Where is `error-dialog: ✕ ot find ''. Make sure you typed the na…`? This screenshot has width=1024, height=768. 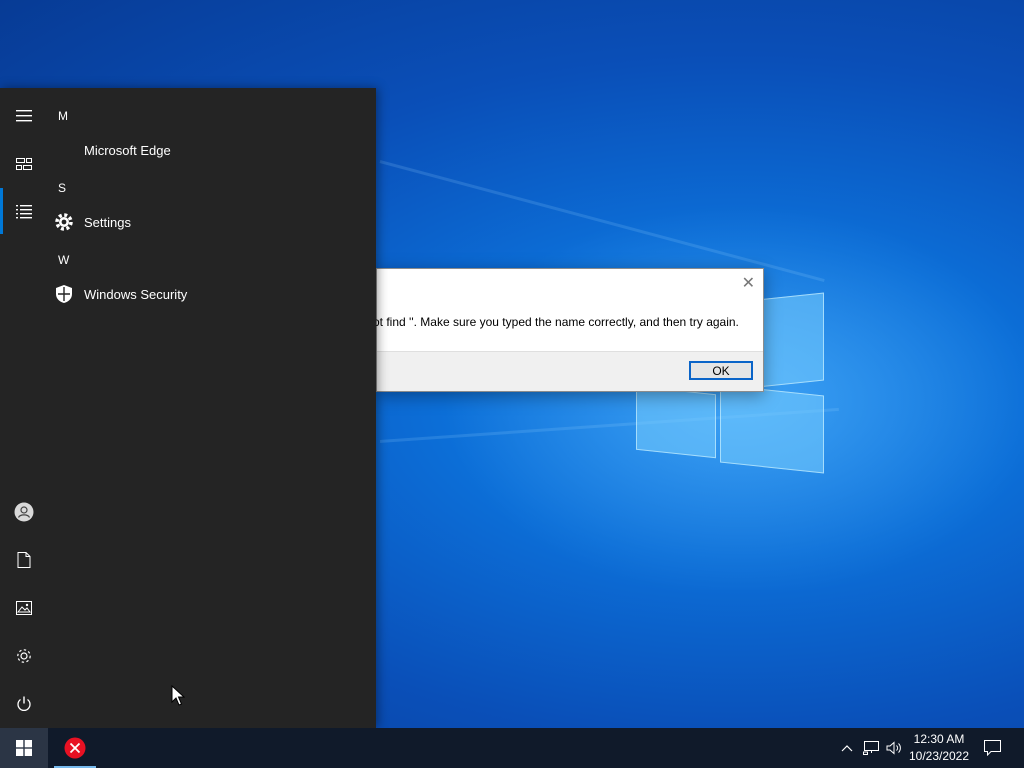 error-dialog: ✕ ot find ''. Make sure you typed the na… is located at coordinates (568, 330).